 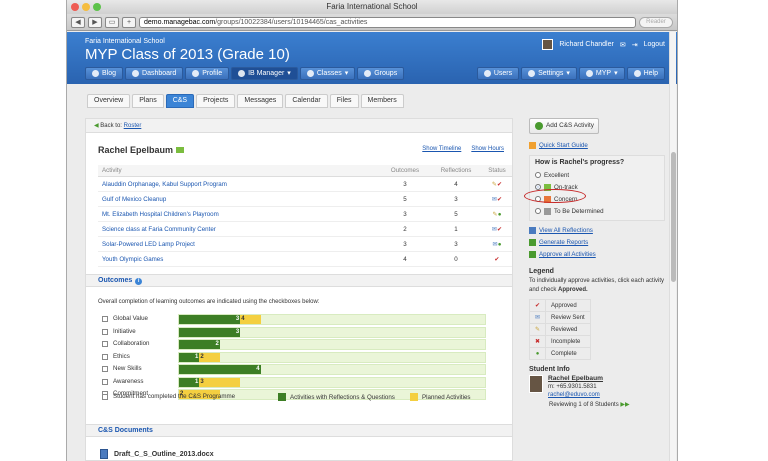 I want to click on roster-link: Roster, so click(x=133, y=126).